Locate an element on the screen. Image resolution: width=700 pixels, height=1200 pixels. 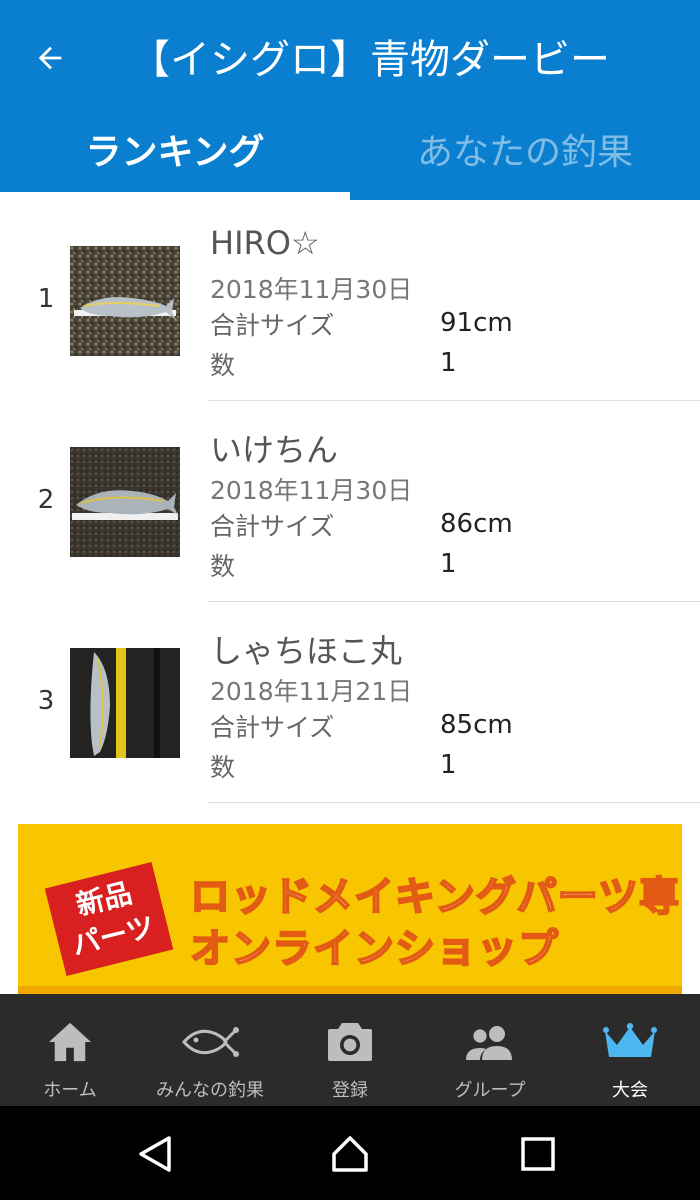
fish-icon is located at coordinates (210, 1042).